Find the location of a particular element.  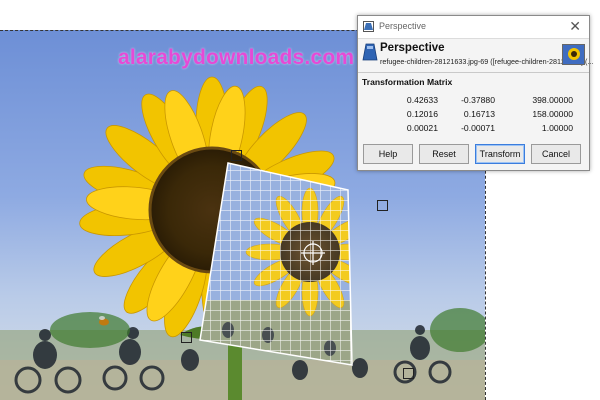

matrix-row: 0.00021 -0.00071 1.00000 is located at coordinates (474, 129).